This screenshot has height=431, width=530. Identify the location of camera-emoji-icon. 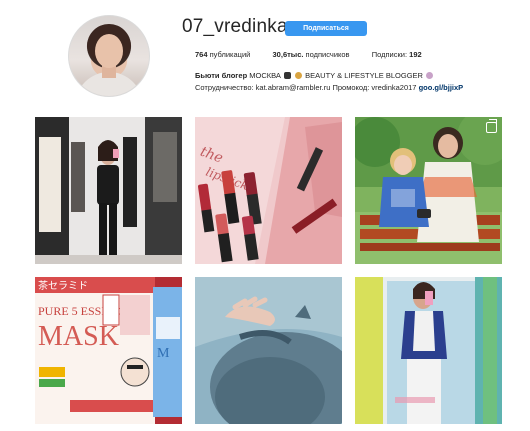
(287, 75).